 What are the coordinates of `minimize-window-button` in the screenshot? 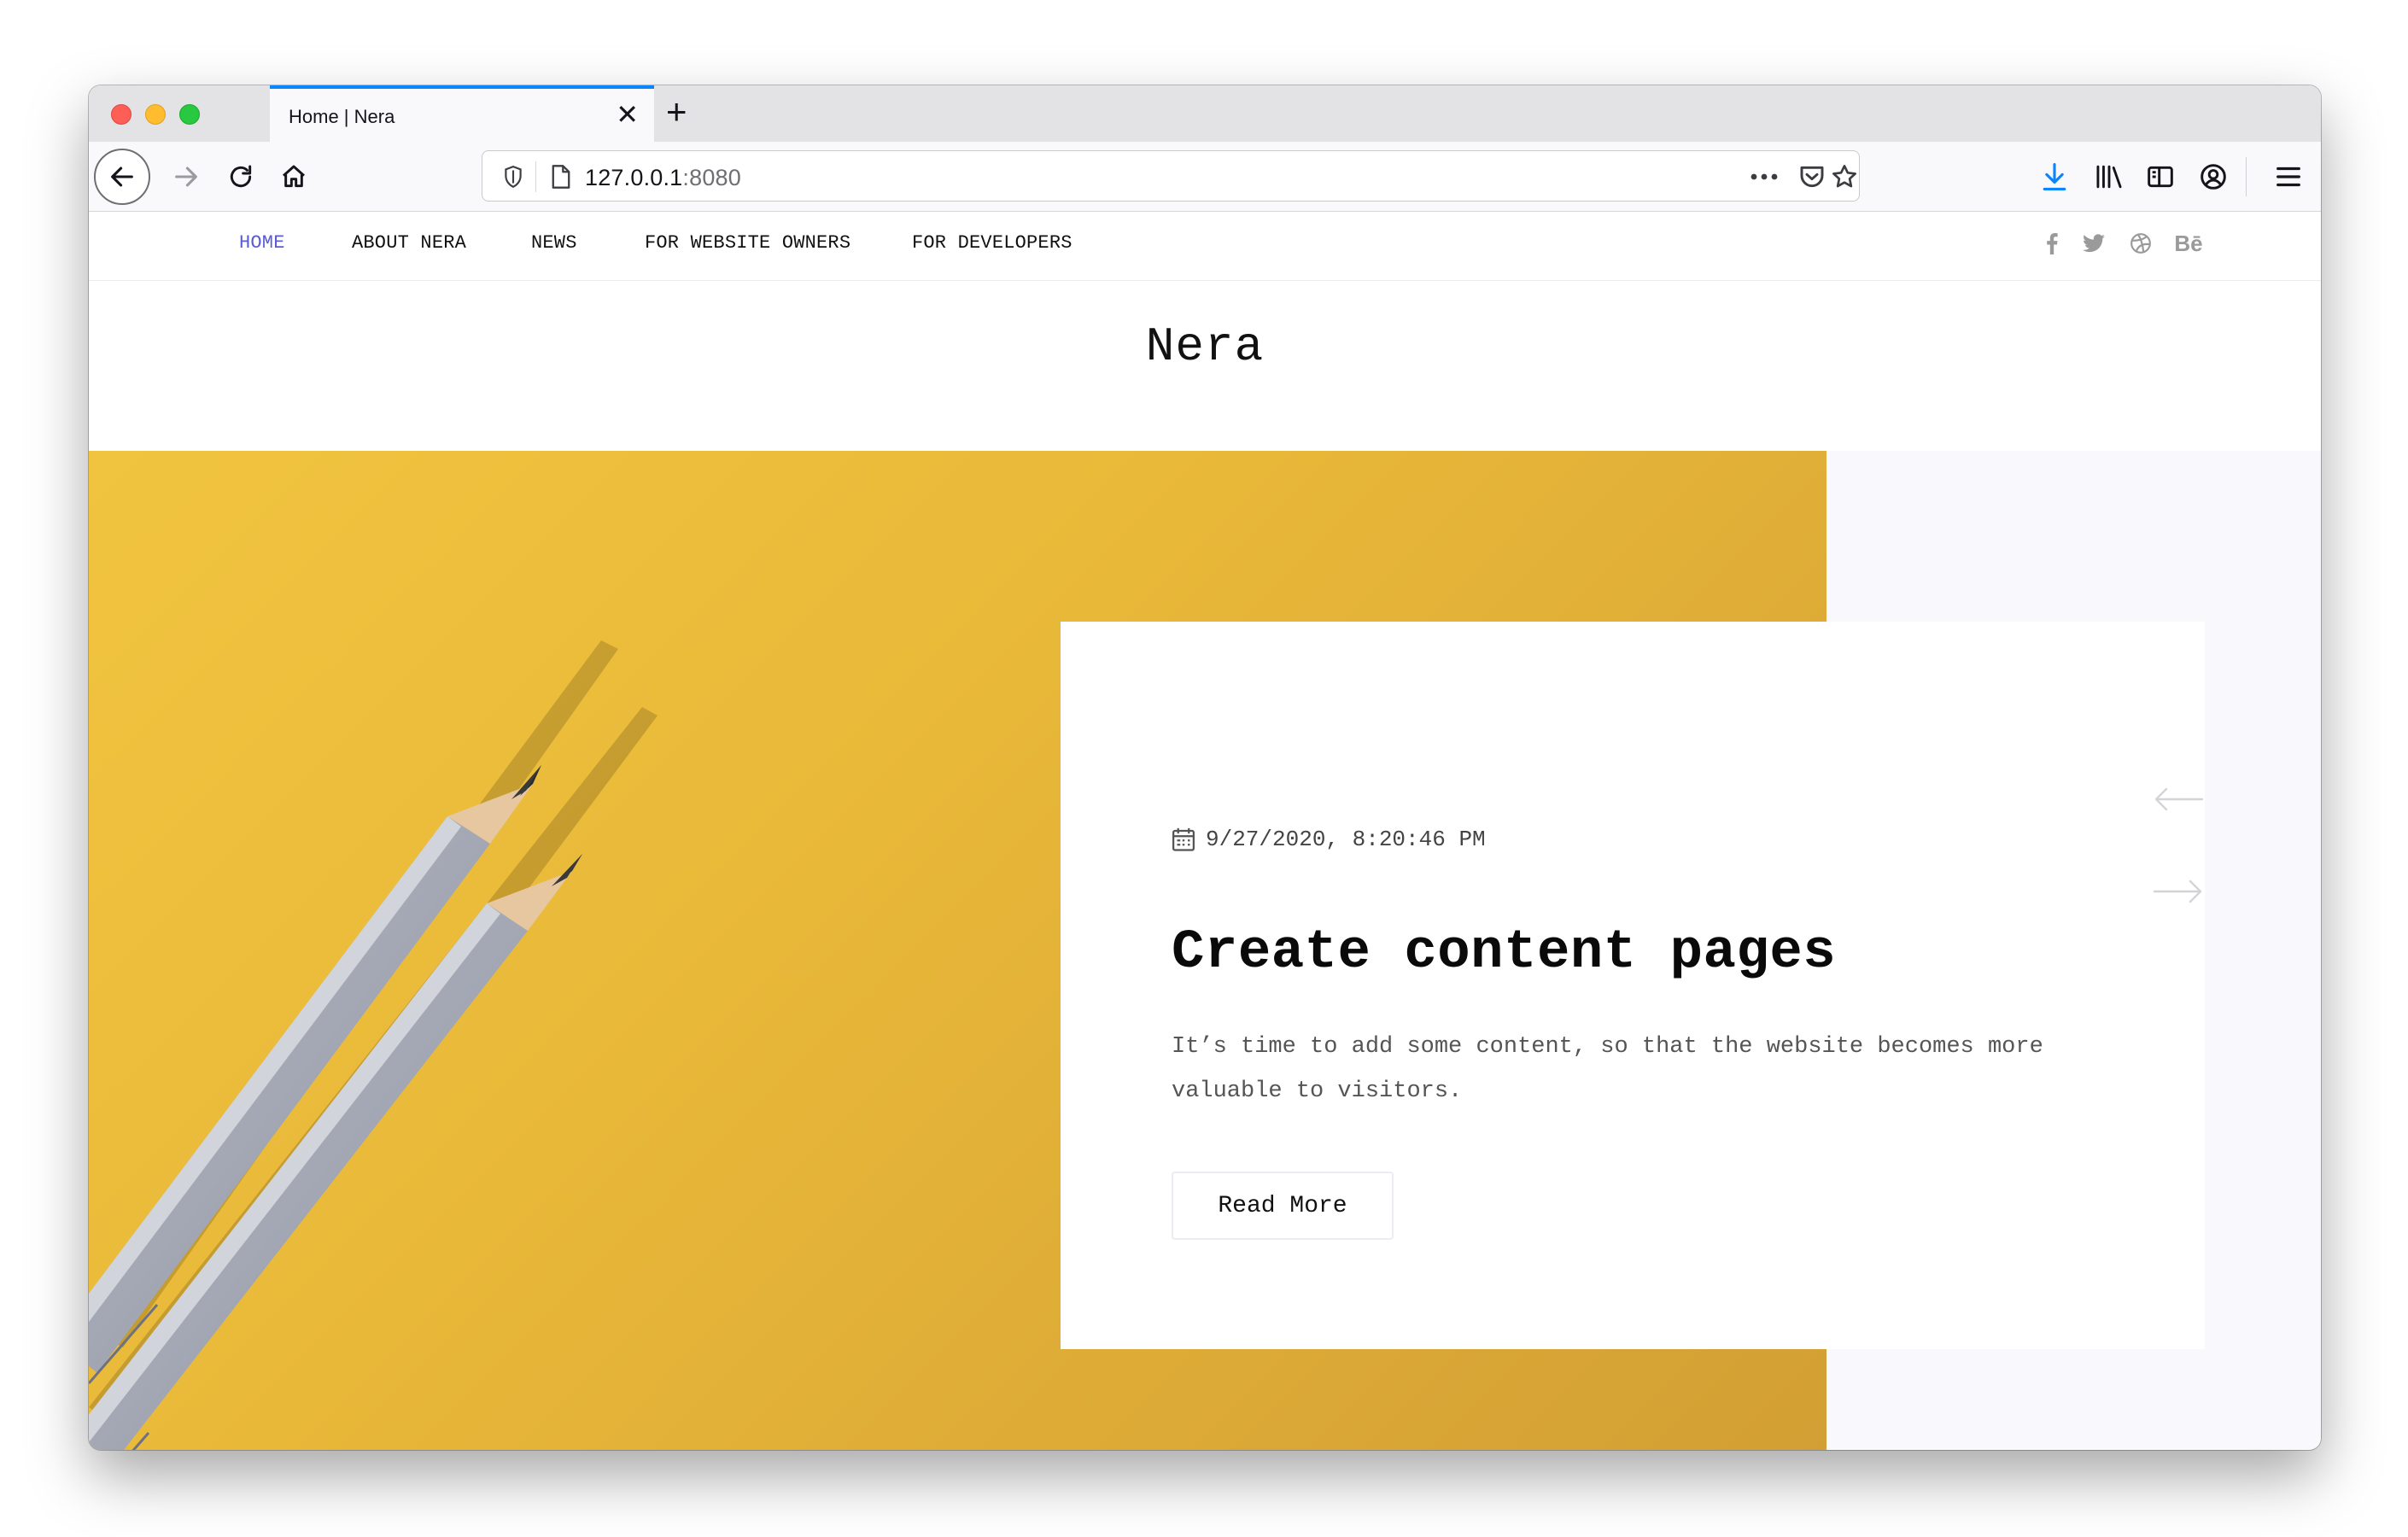 It's located at (155, 114).